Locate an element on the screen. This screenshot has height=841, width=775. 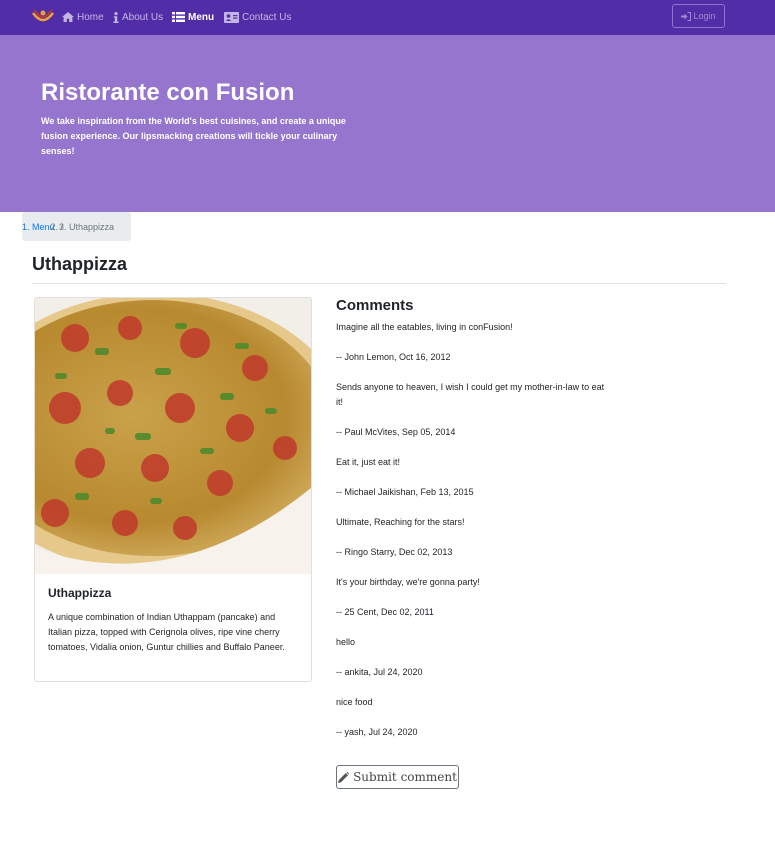
comment-text: Ultimate, Reaching for the stars! is located at coordinates (400, 522).